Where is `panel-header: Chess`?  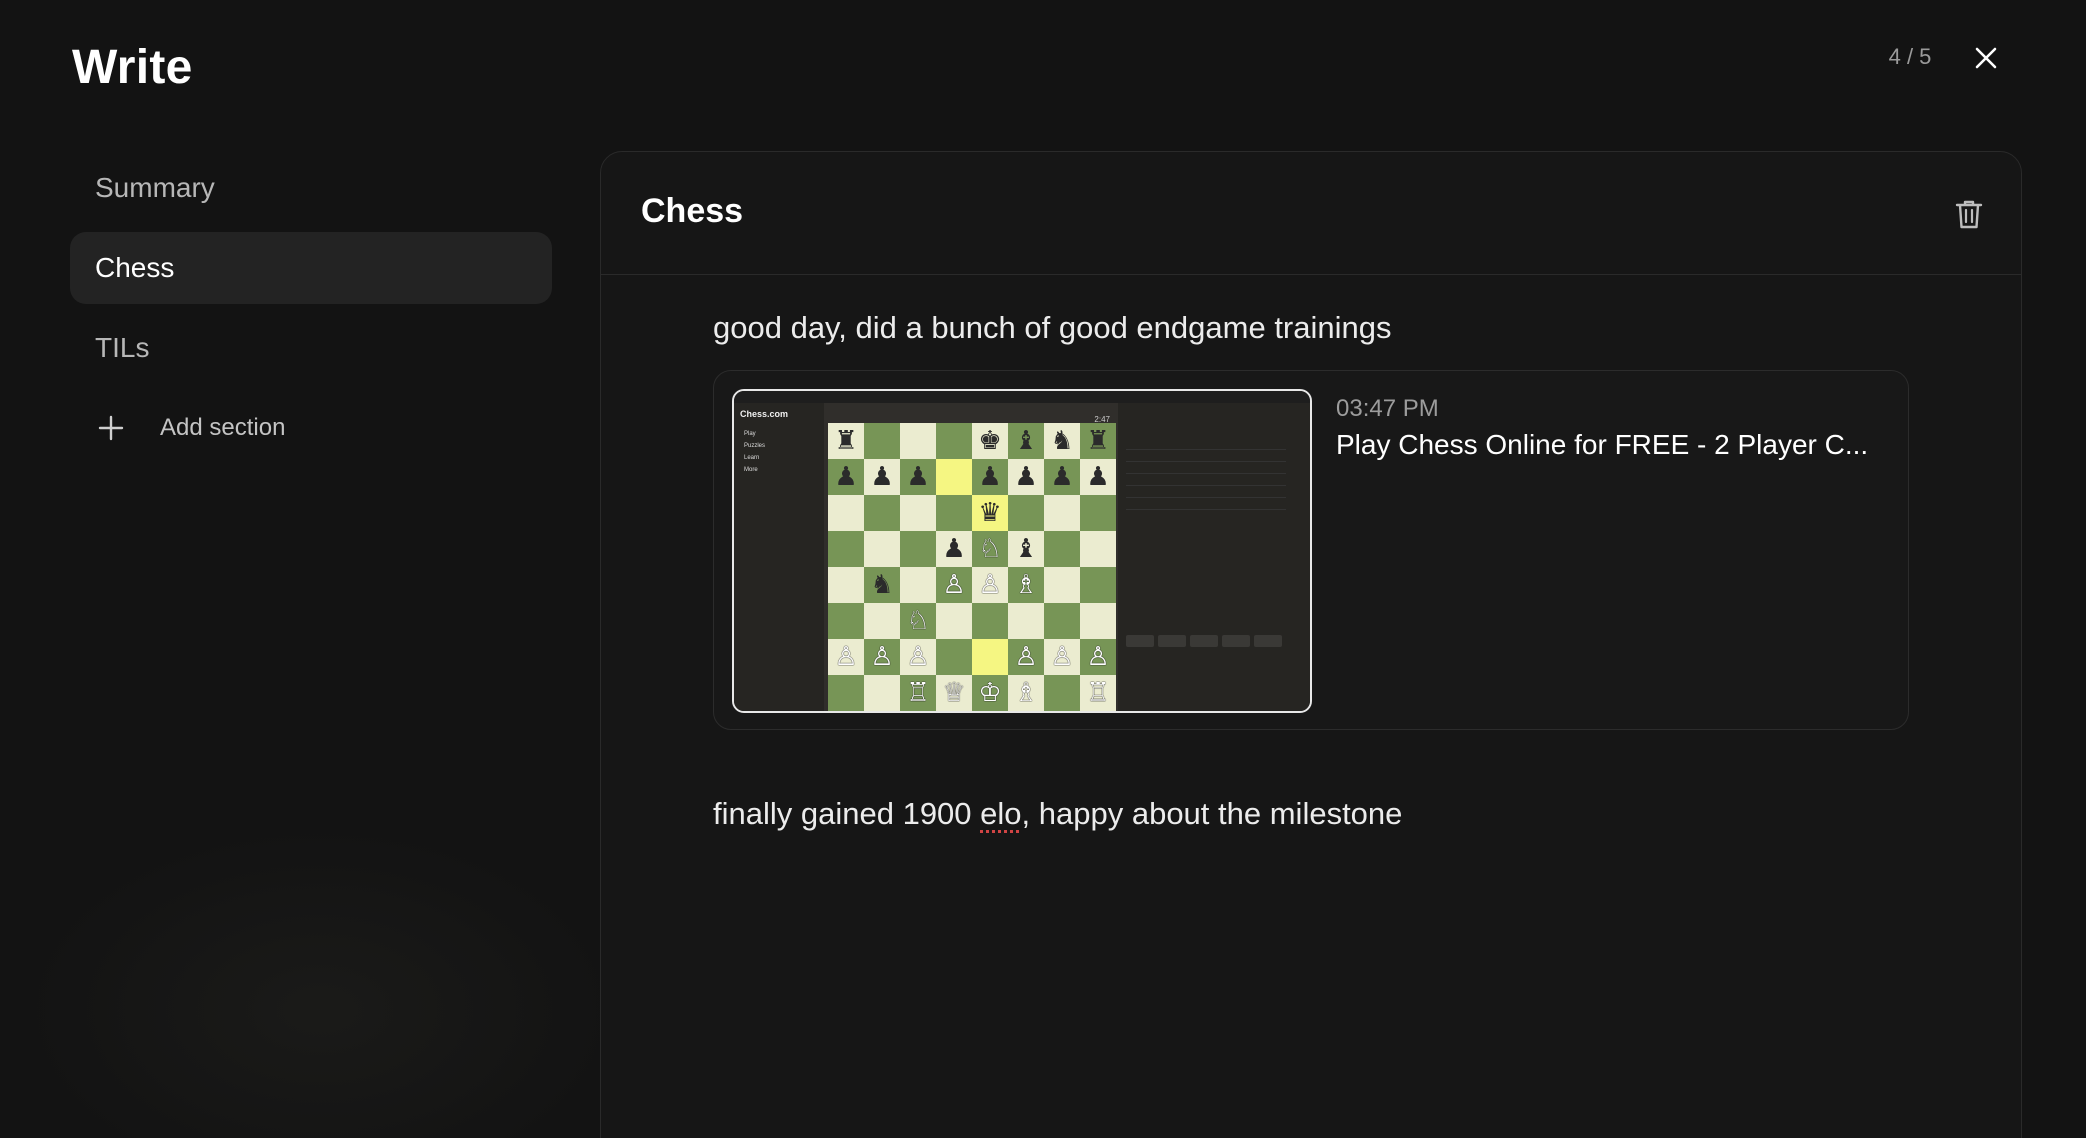 panel-header: Chess is located at coordinates (1311, 213).